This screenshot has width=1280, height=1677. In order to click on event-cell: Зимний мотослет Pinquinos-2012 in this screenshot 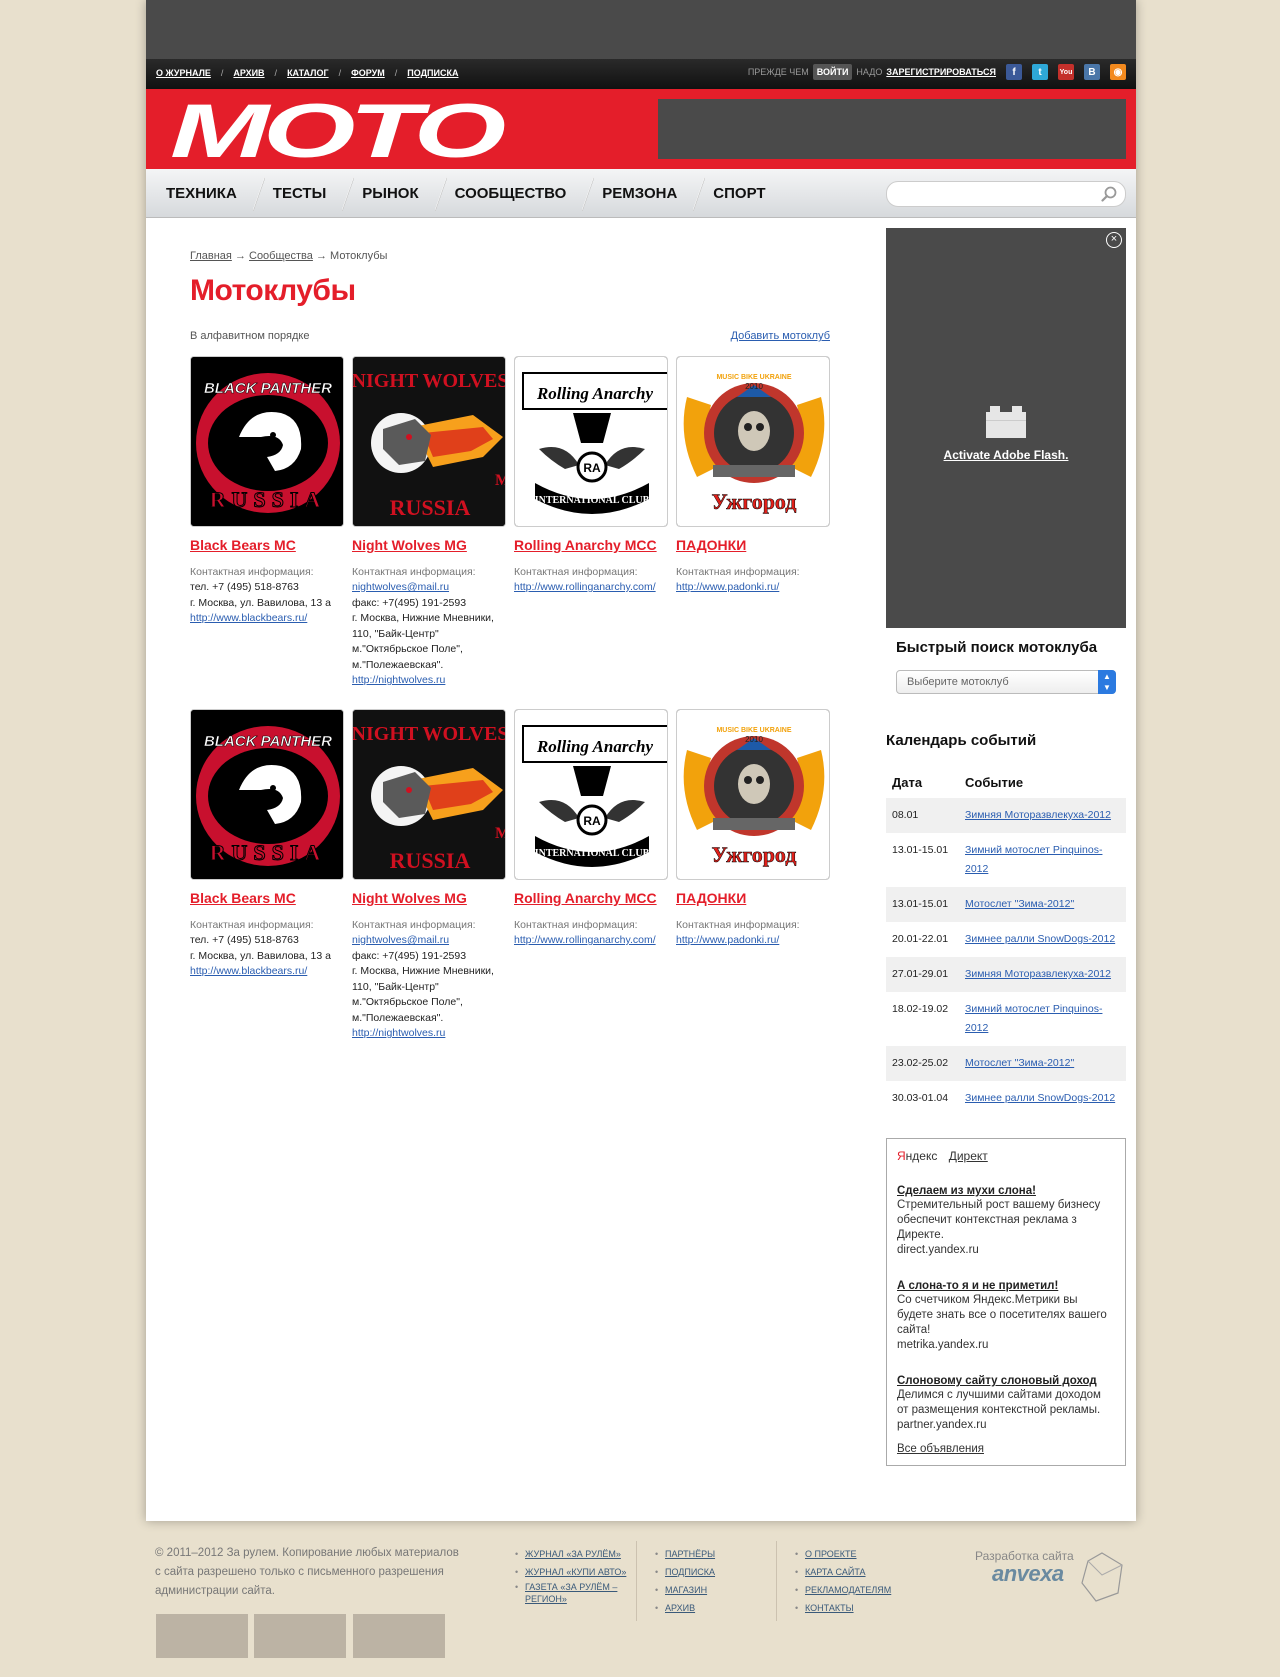, I will do `click(1042, 860)`.